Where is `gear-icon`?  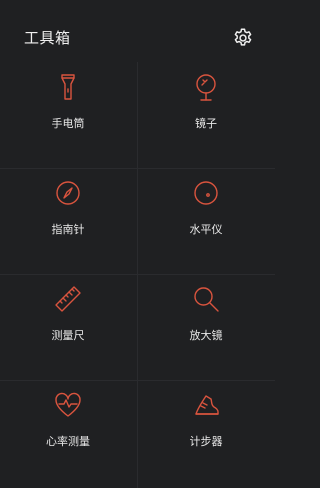
gear-icon is located at coordinates (243, 37).